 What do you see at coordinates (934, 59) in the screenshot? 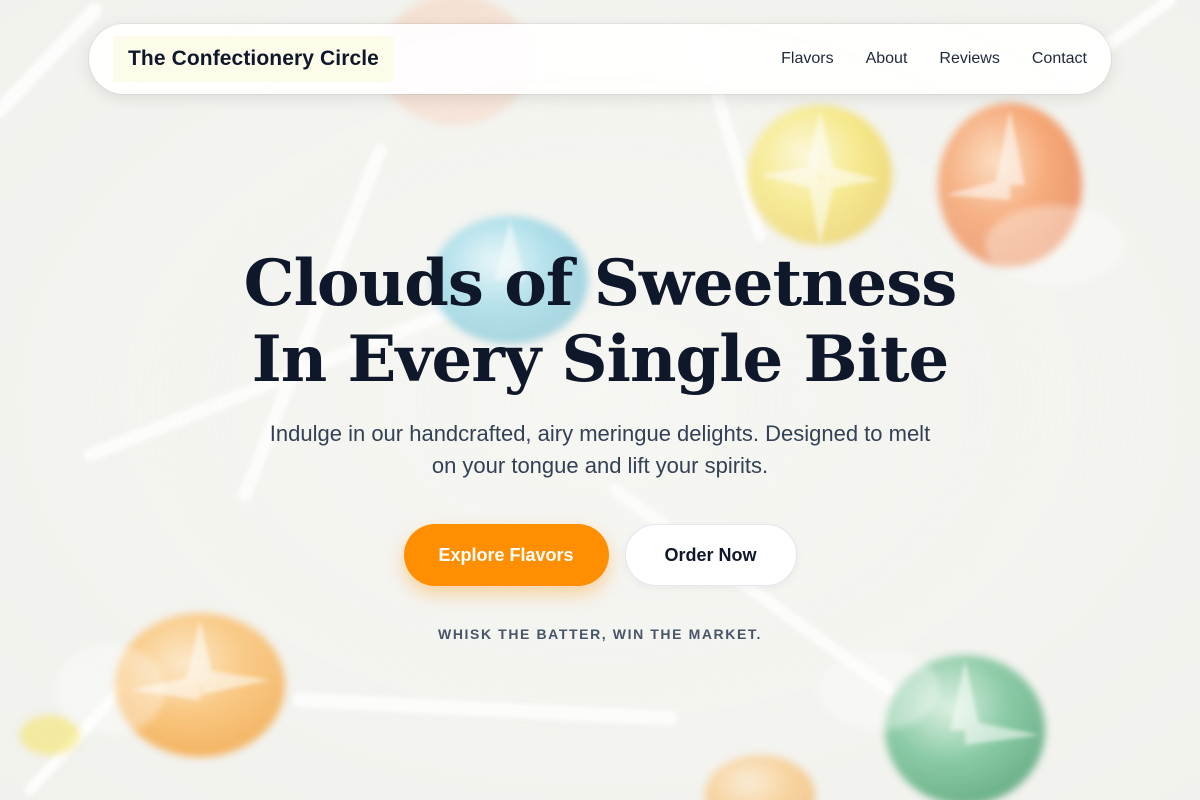
I see `nav-links: Flavors About Reviews Contact` at bounding box center [934, 59].